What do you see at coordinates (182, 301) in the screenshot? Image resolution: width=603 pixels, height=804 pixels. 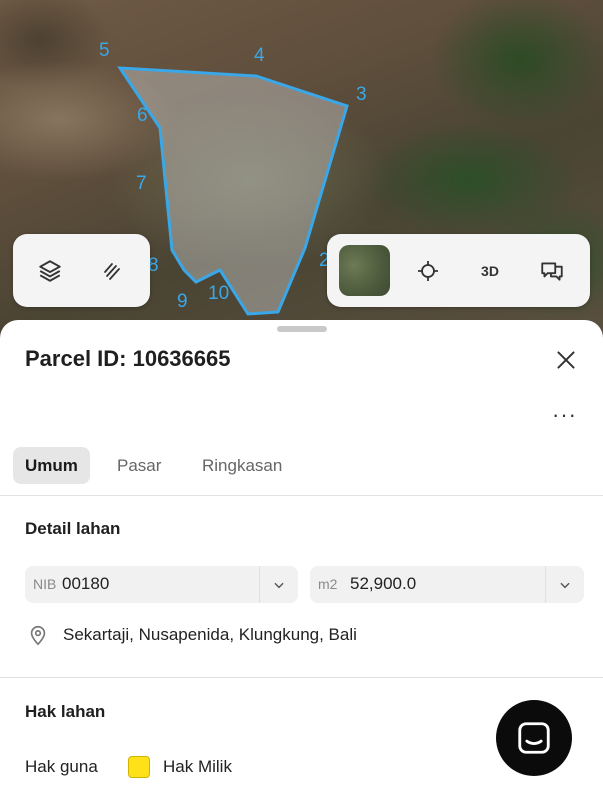 I see `vertex-label-9: 9` at bounding box center [182, 301].